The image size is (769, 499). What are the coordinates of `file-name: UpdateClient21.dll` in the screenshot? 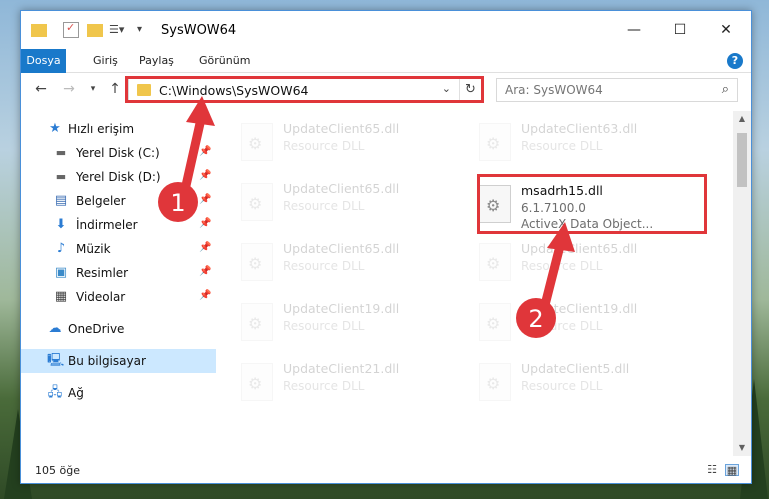 It's located at (341, 368).